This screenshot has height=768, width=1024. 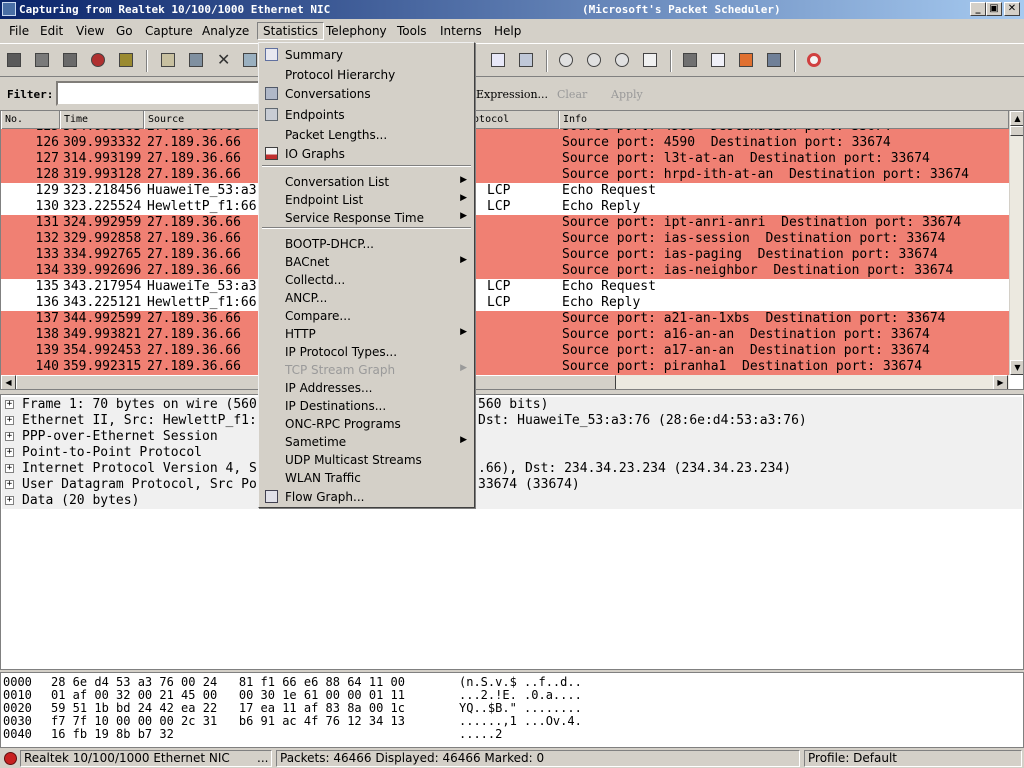 I want to click on menu-interns: Interns, so click(x=461, y=32).